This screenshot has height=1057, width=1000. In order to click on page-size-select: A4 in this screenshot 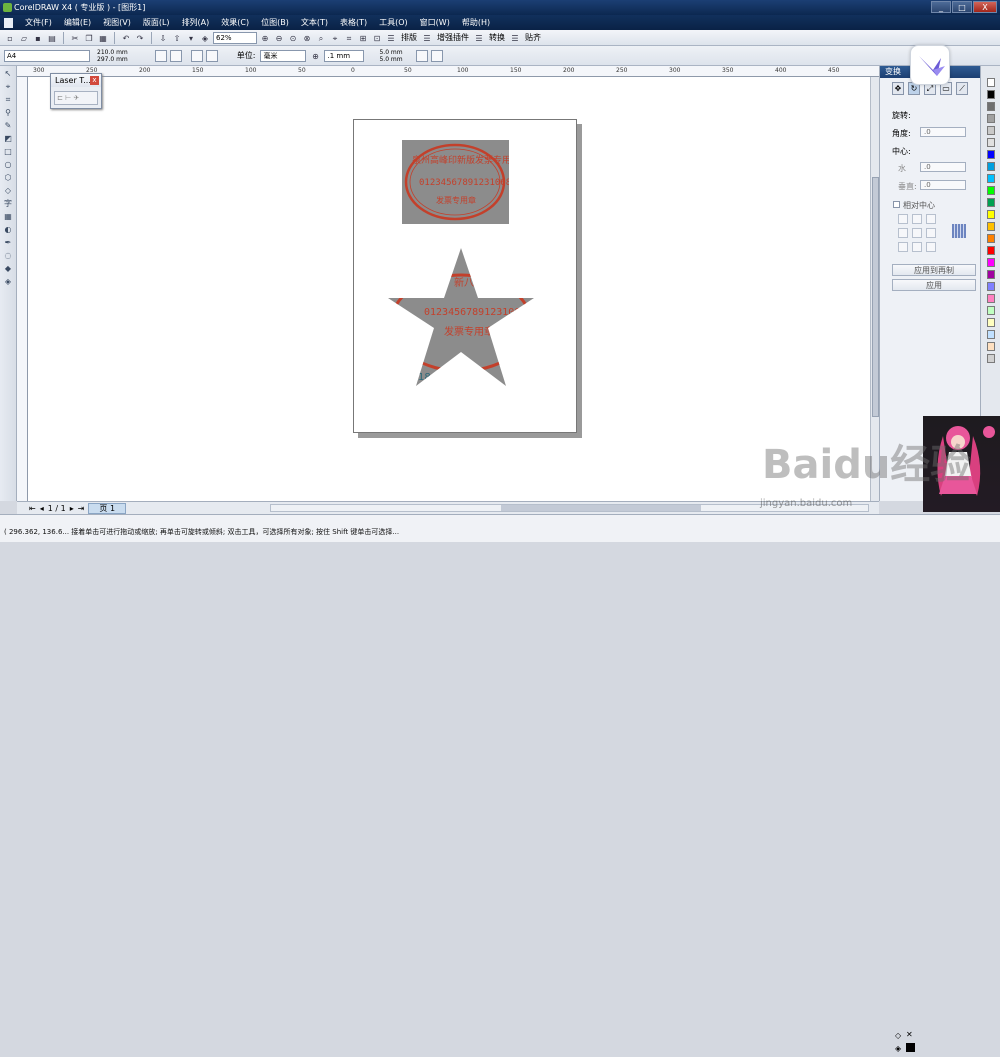, I will do `click(47, 55)`.